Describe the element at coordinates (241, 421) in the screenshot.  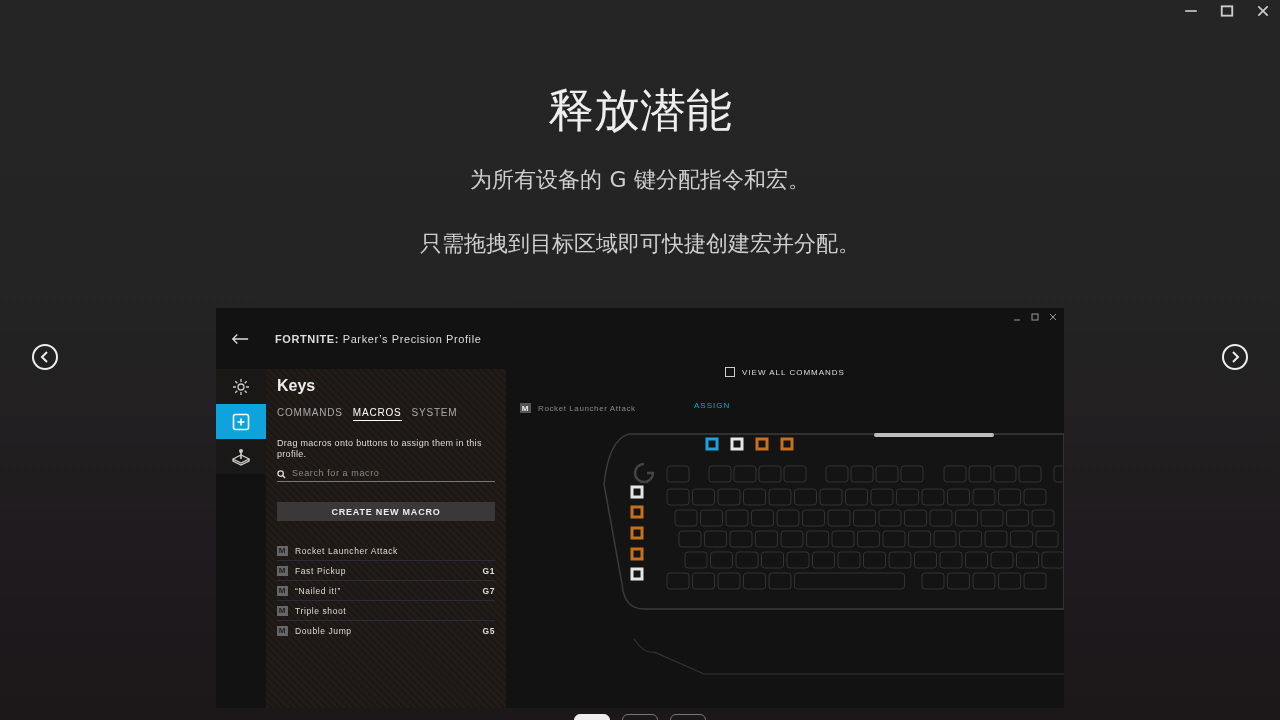
I see `plus-square-icon` at that location.